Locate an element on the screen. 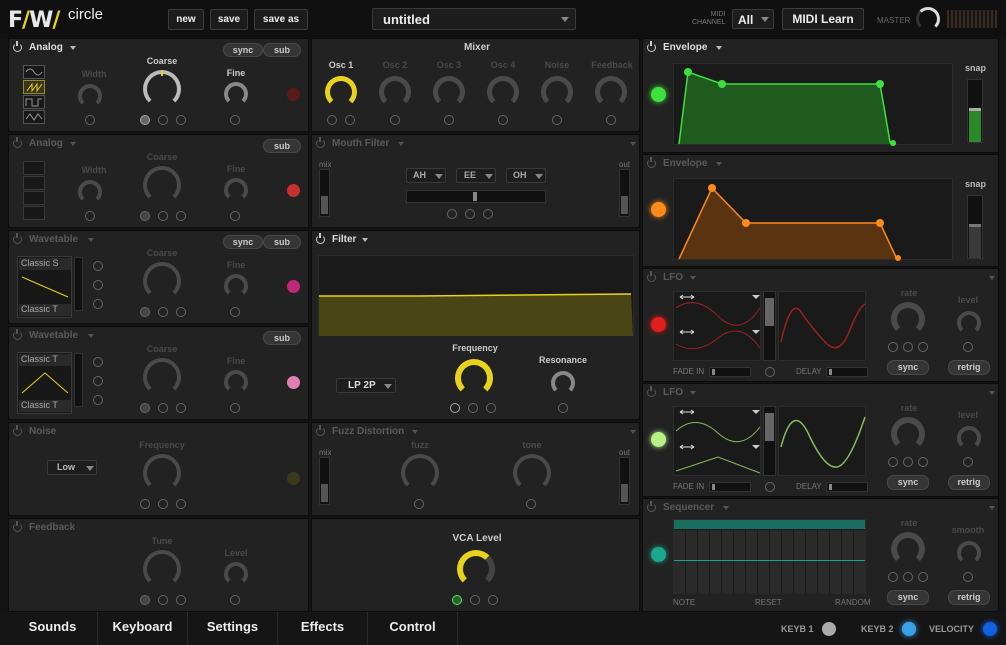  osc1-width-knob is located at coordinates (90, 96).